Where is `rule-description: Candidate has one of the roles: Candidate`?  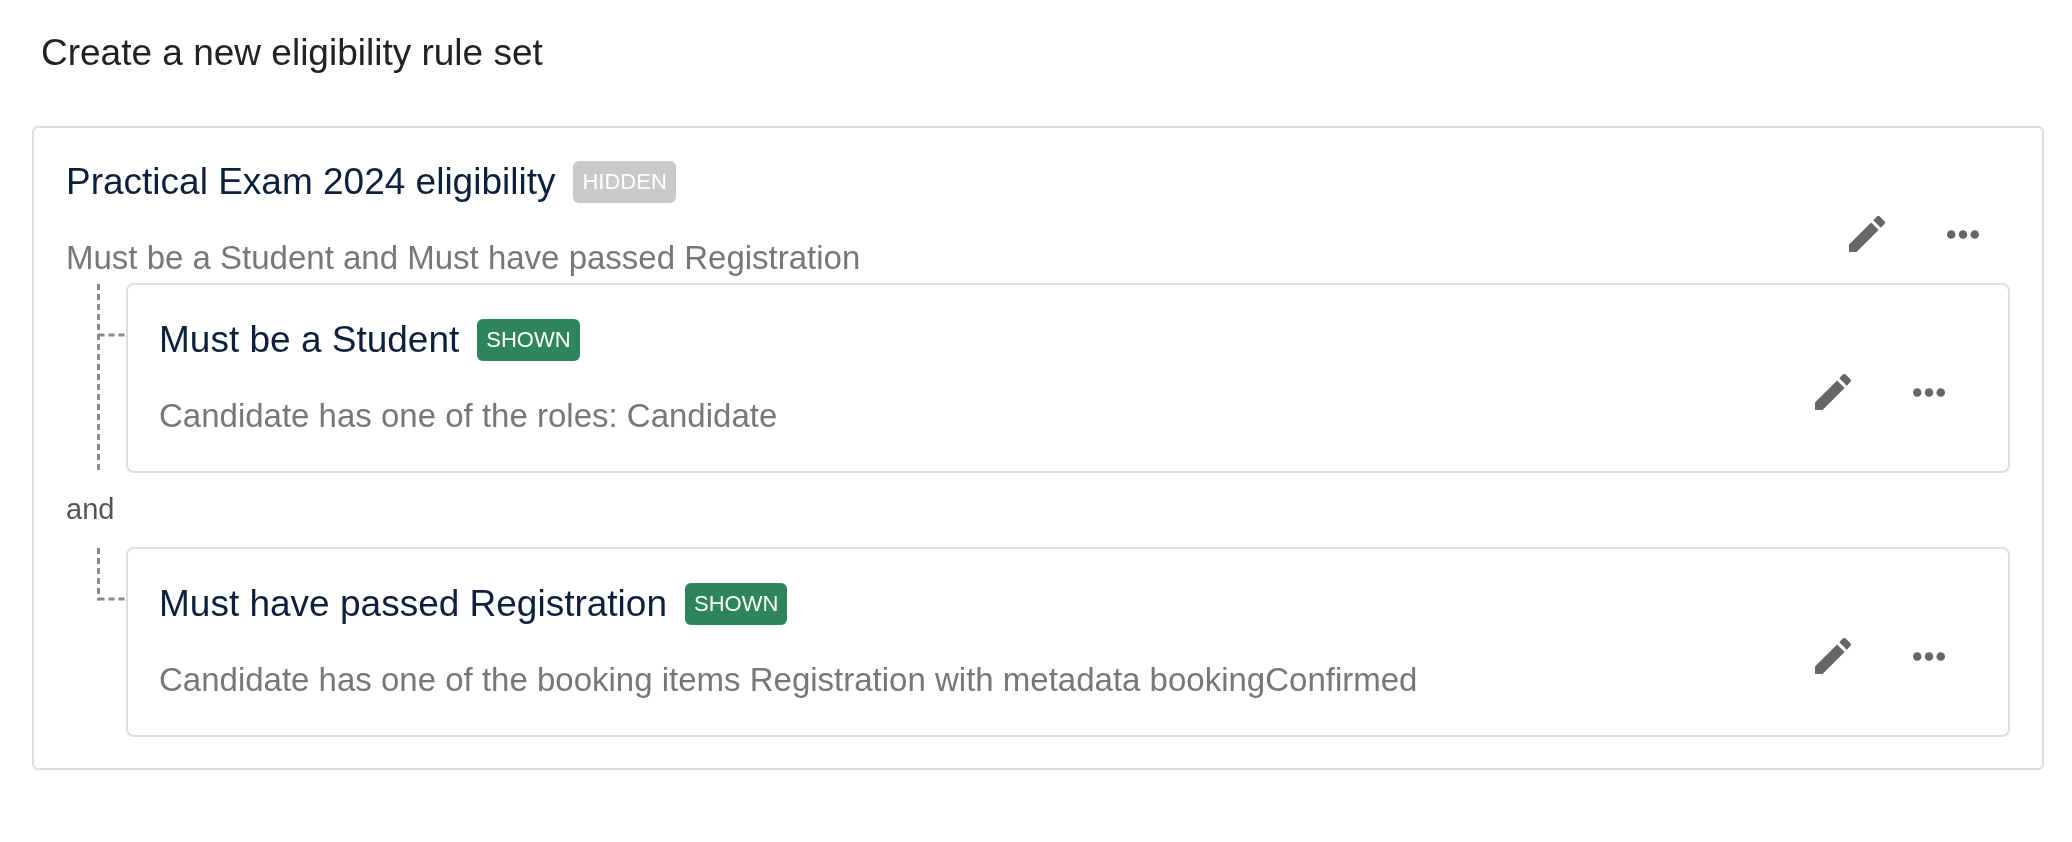
rule-description: Candidate has one of the roles: Candidate is located at coordinates (468, 416).